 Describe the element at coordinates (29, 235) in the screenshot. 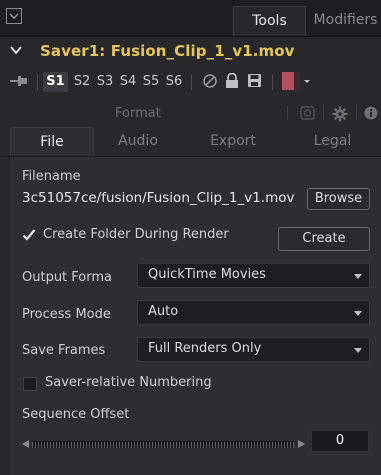

I see `create-folder-checkbox` at that location.